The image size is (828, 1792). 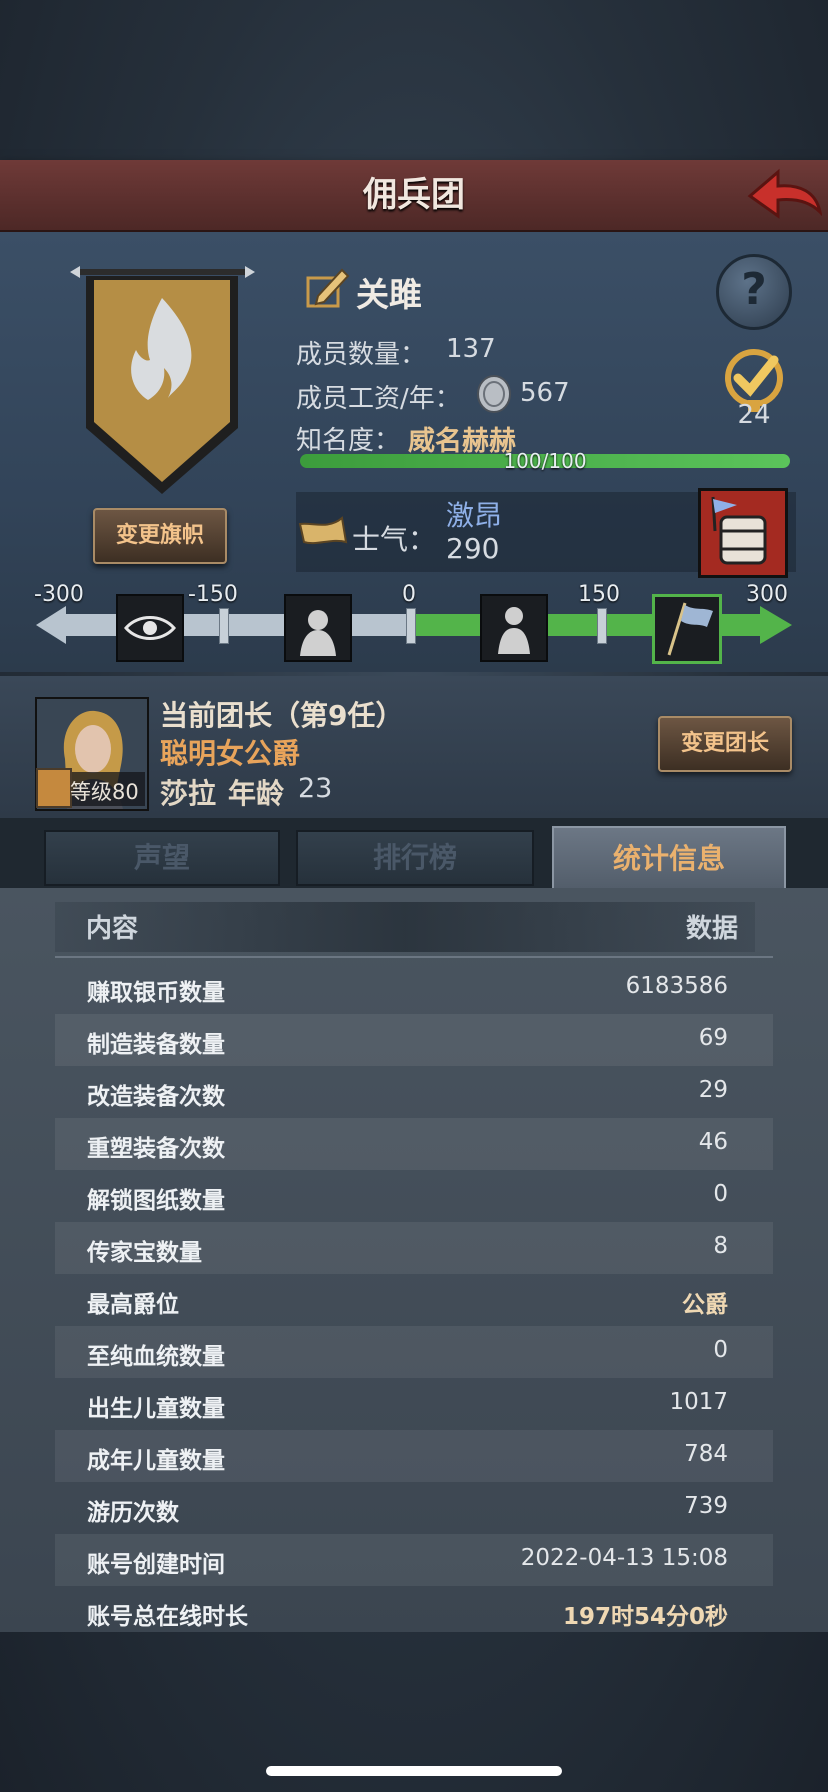 What do you see at coordinates (514, 628) in the screenshot?
I see `calm-morale-icon` at bounding box center [514, 628].